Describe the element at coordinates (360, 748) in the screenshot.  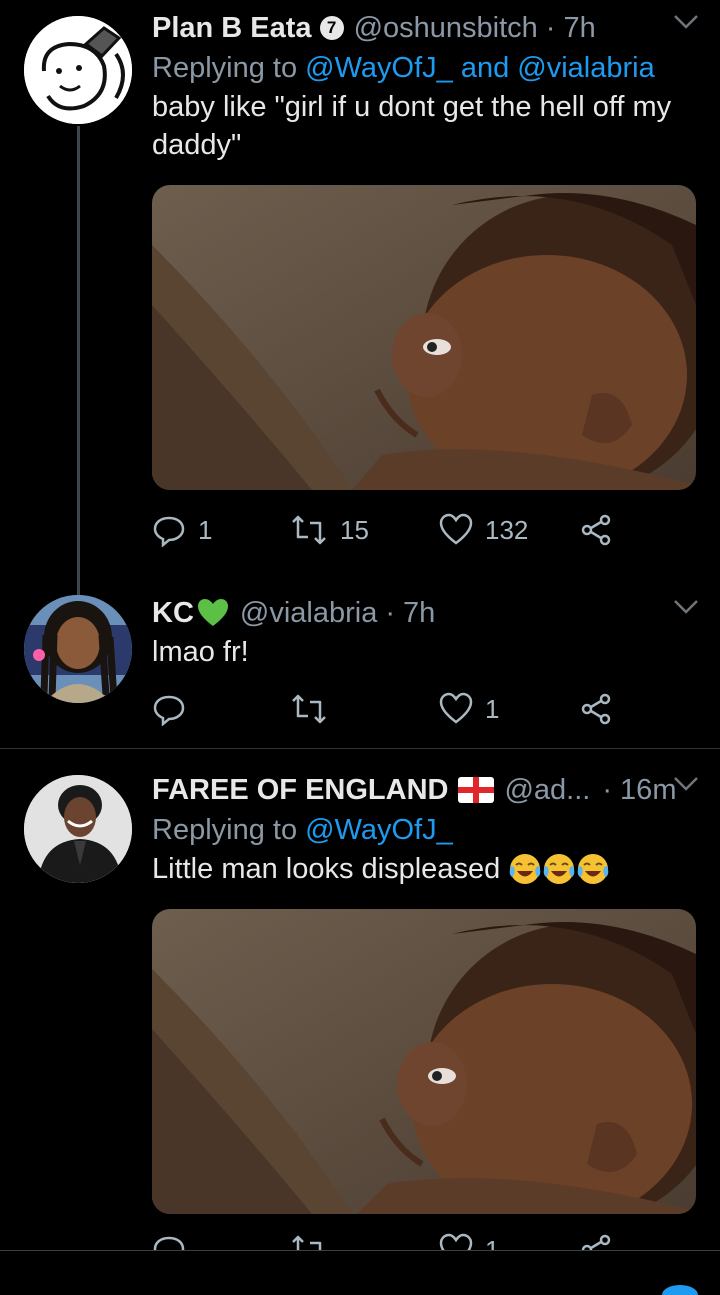
I see `tweet-divider` at that location.